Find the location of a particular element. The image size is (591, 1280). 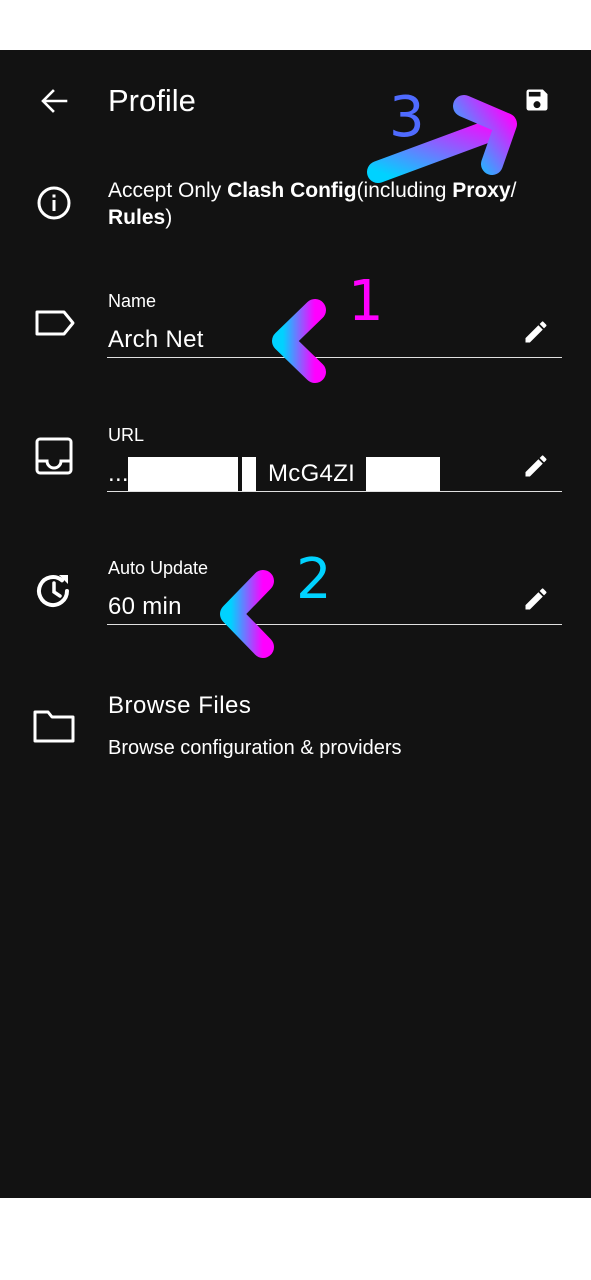

annotation-number-2: 2 is located at coordinates (314, 579).